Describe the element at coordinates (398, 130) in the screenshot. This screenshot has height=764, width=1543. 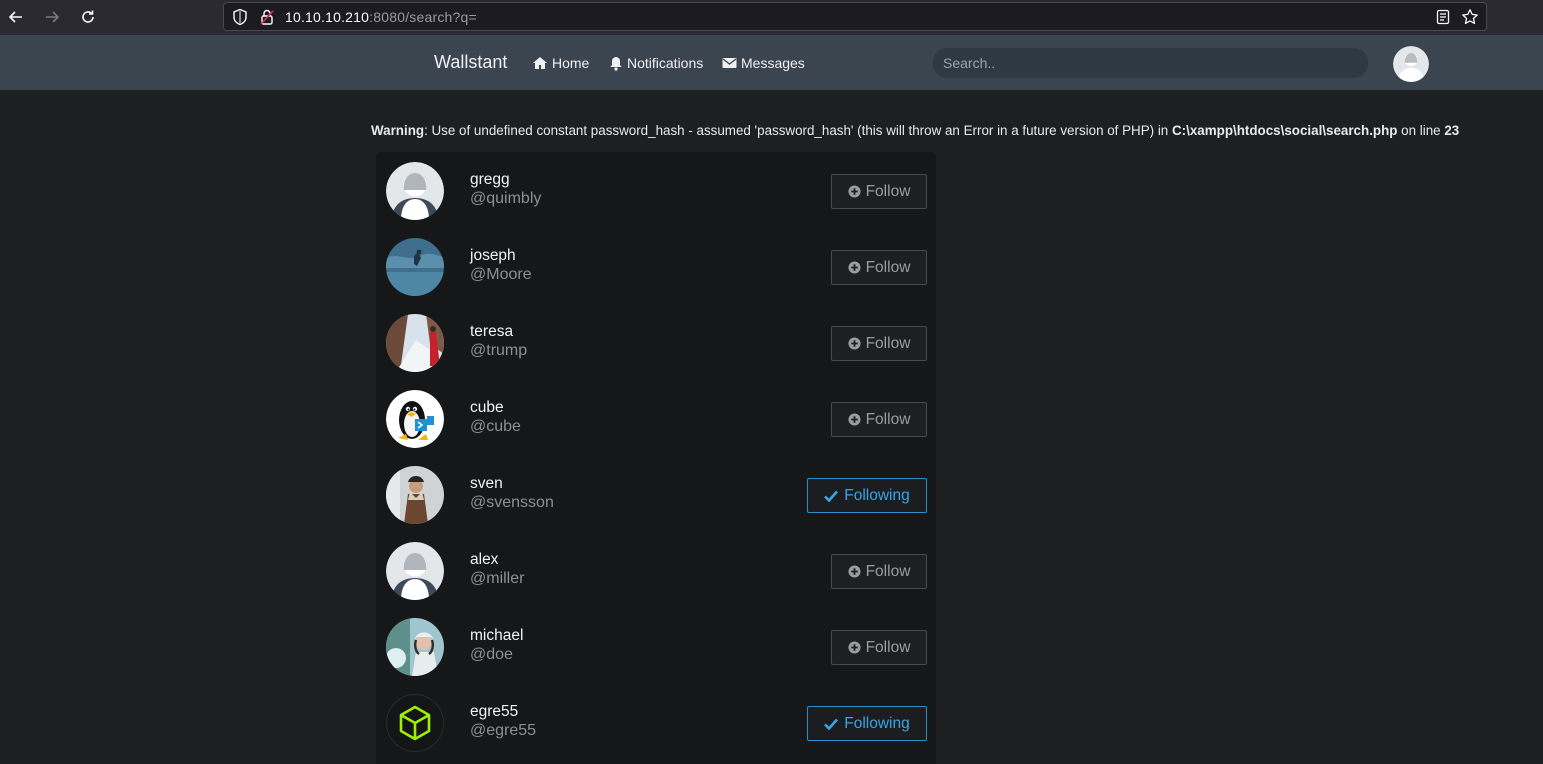
I see `warning-label: Warning` at that location.